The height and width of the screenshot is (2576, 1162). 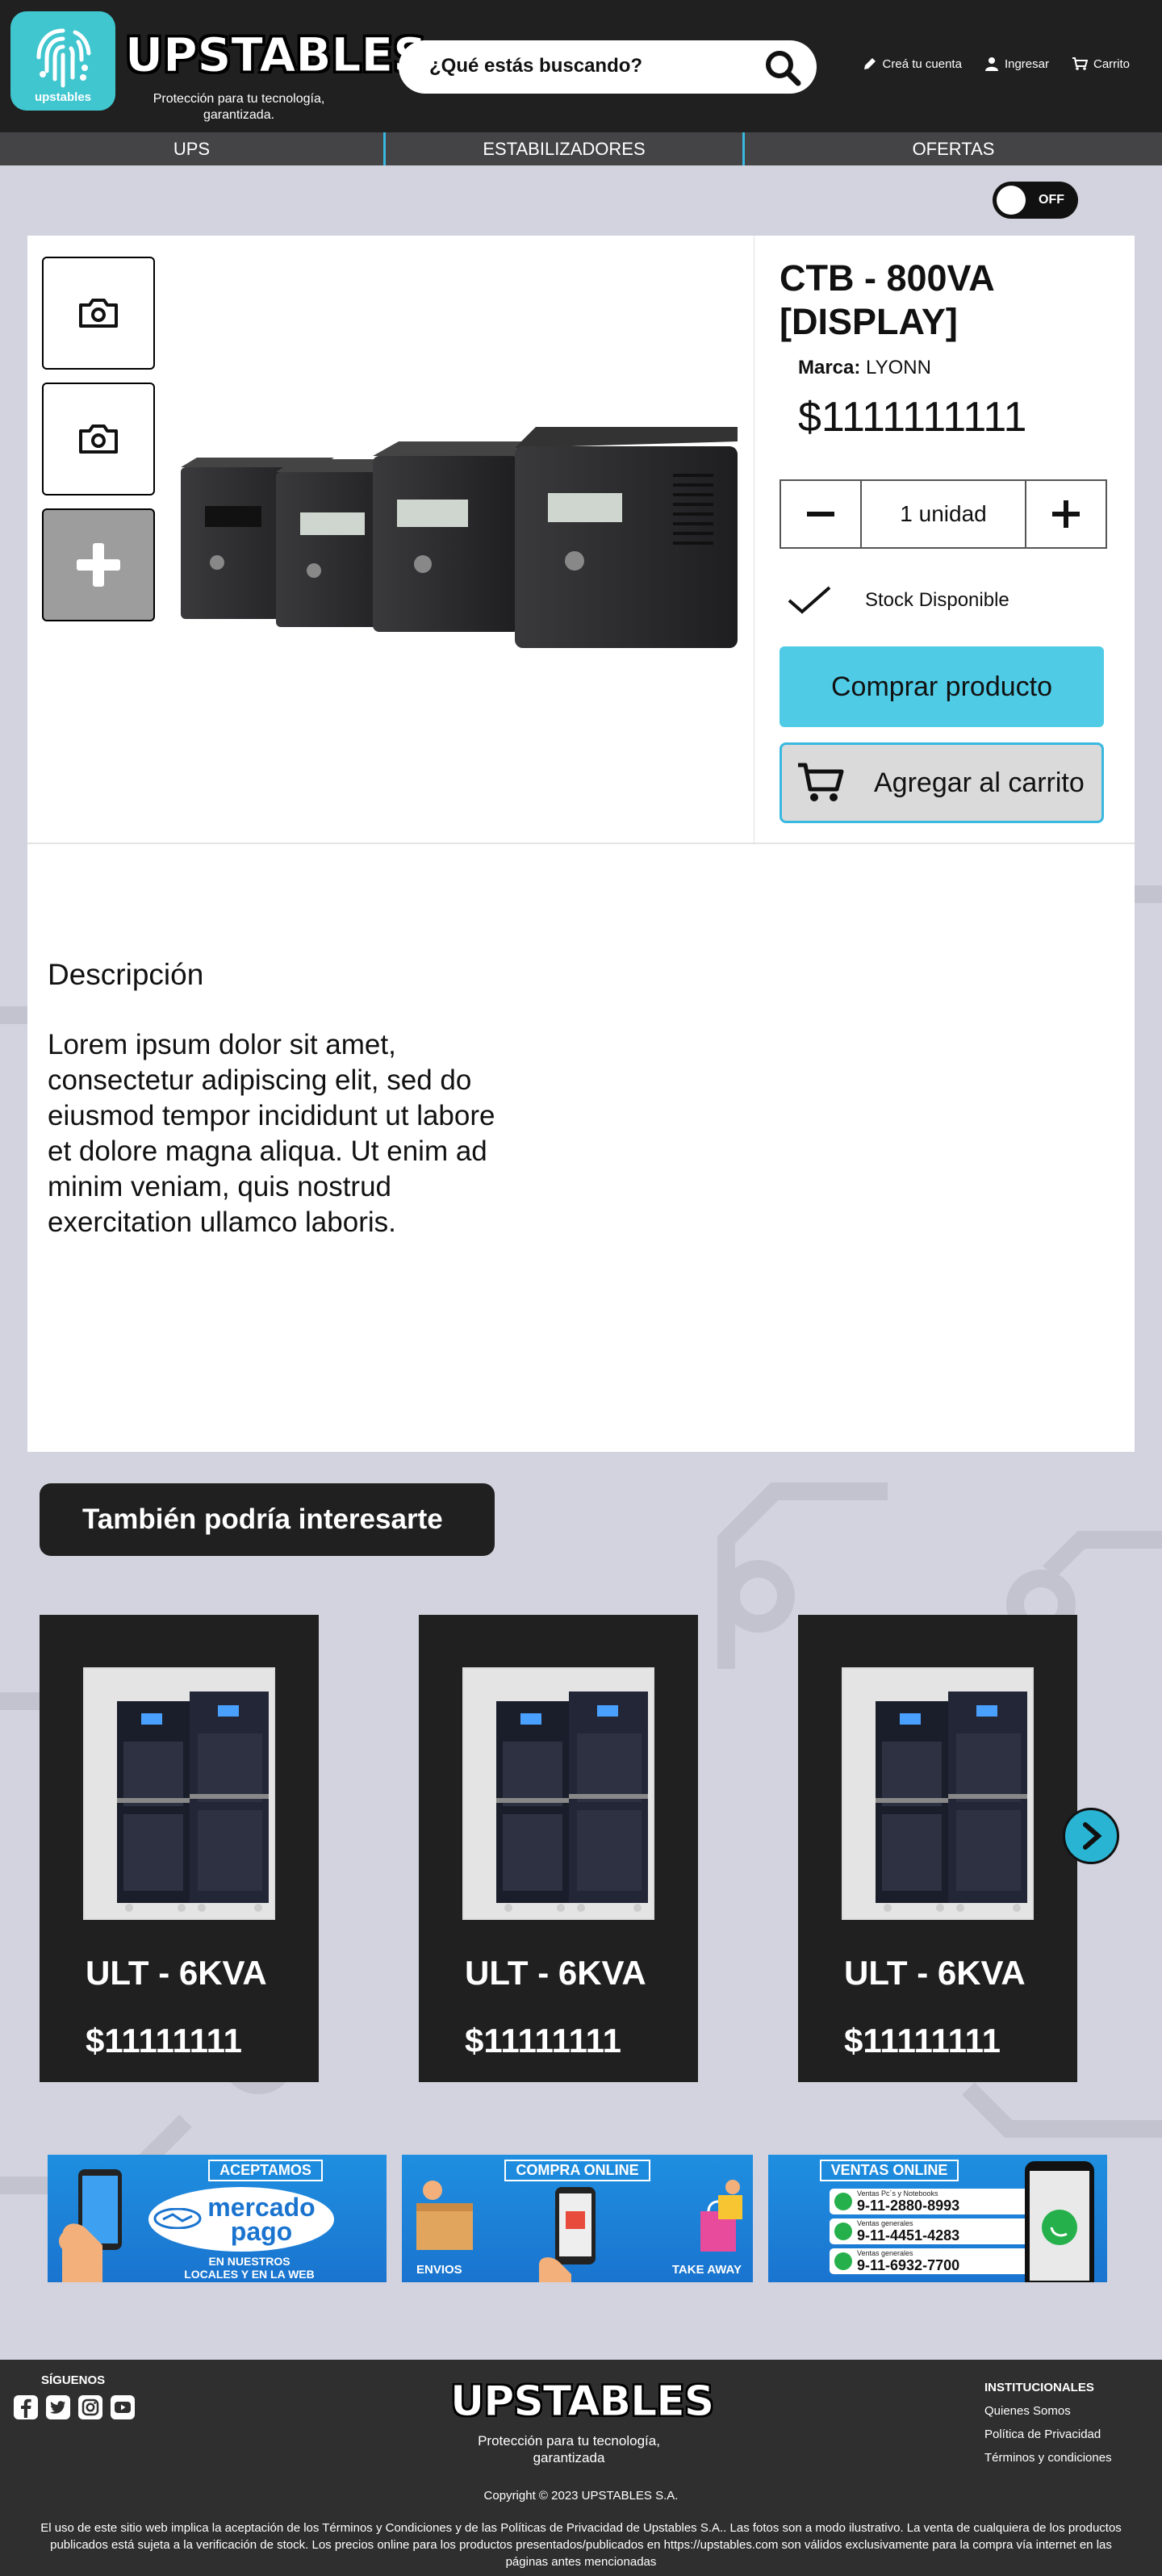 What do you see at coordinates (1048, 2457) in the screenshot?
I see `footer-link-terms: Términos y condiciones` at bounding box center [1048, 2457].